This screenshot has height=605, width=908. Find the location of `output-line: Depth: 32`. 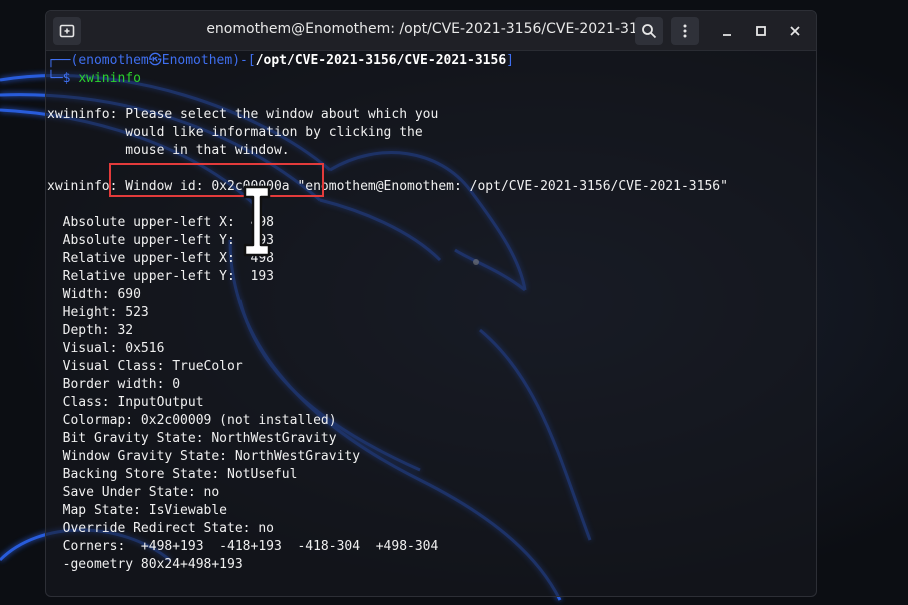

output-line: Depth: 32 is located at coordinates (90, 330).